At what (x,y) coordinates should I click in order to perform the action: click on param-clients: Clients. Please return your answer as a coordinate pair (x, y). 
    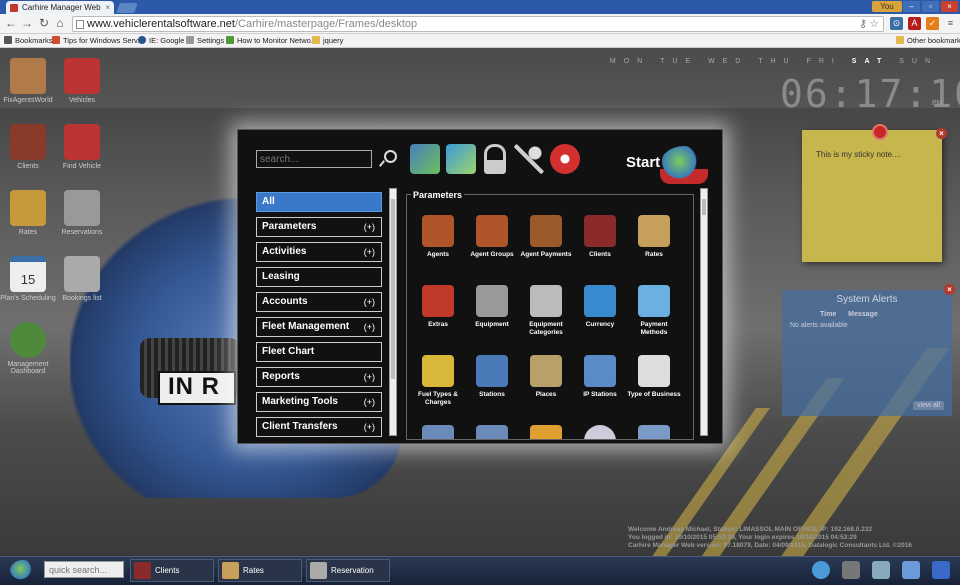
    Looking at the image, I should click on (600, 237).